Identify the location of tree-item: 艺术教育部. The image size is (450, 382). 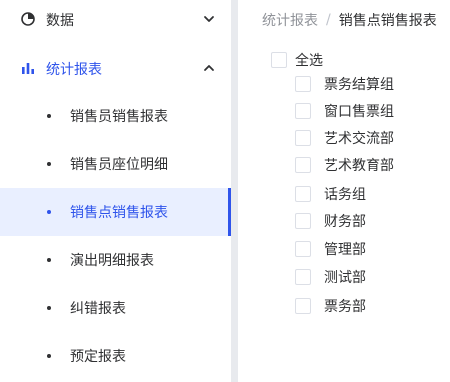
(344, 165).